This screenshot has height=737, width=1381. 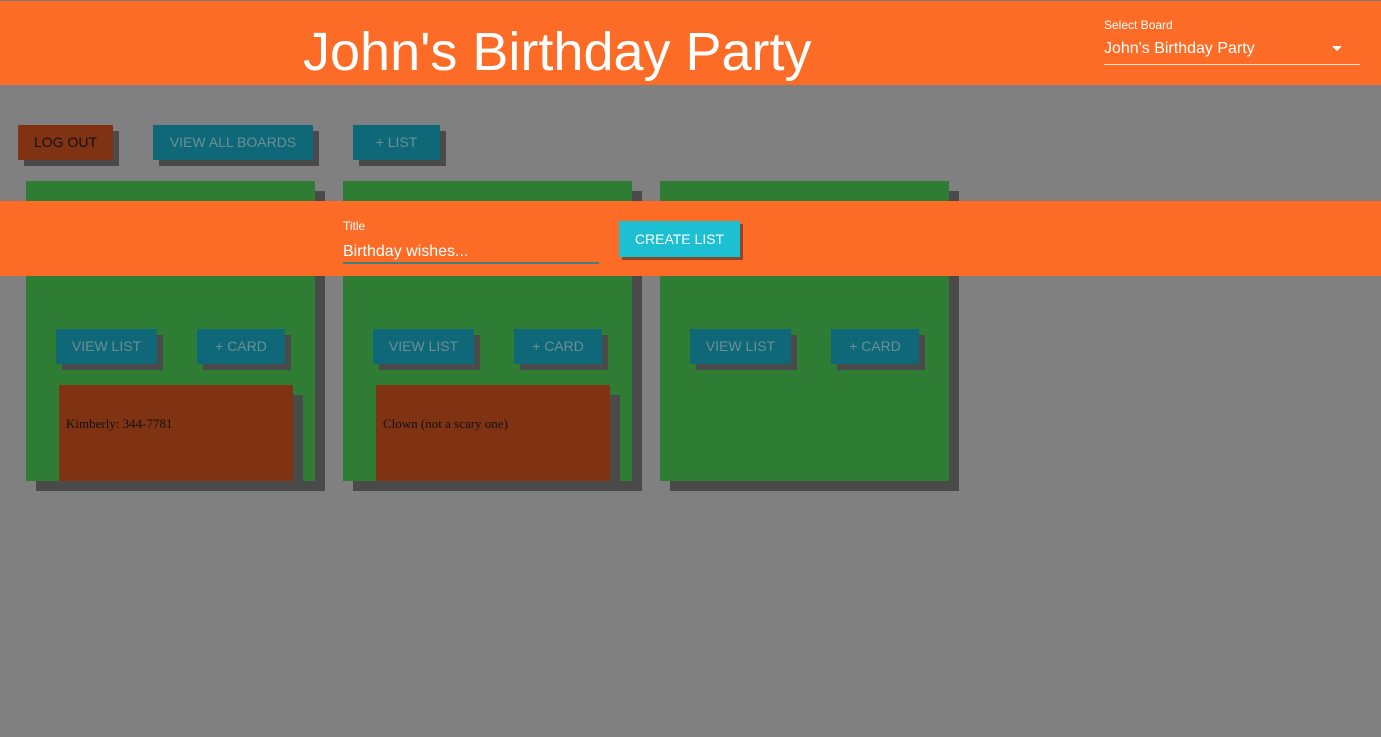 I want to click on list-card: Clown (not a scary one), so click(x=493, y=433).